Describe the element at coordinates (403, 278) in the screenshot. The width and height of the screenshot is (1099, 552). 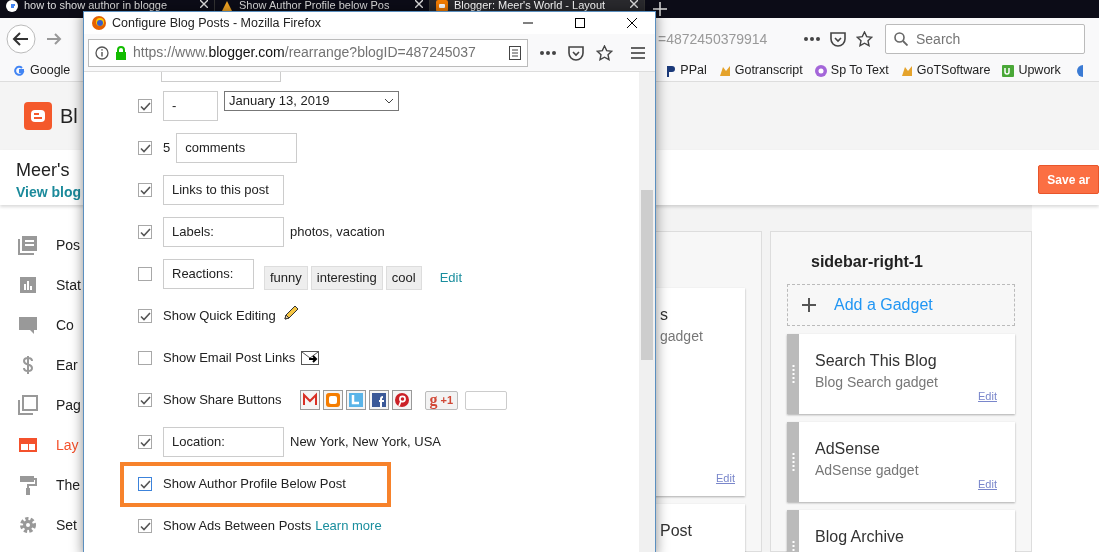
I see `reaction-tag: cool` at that location.